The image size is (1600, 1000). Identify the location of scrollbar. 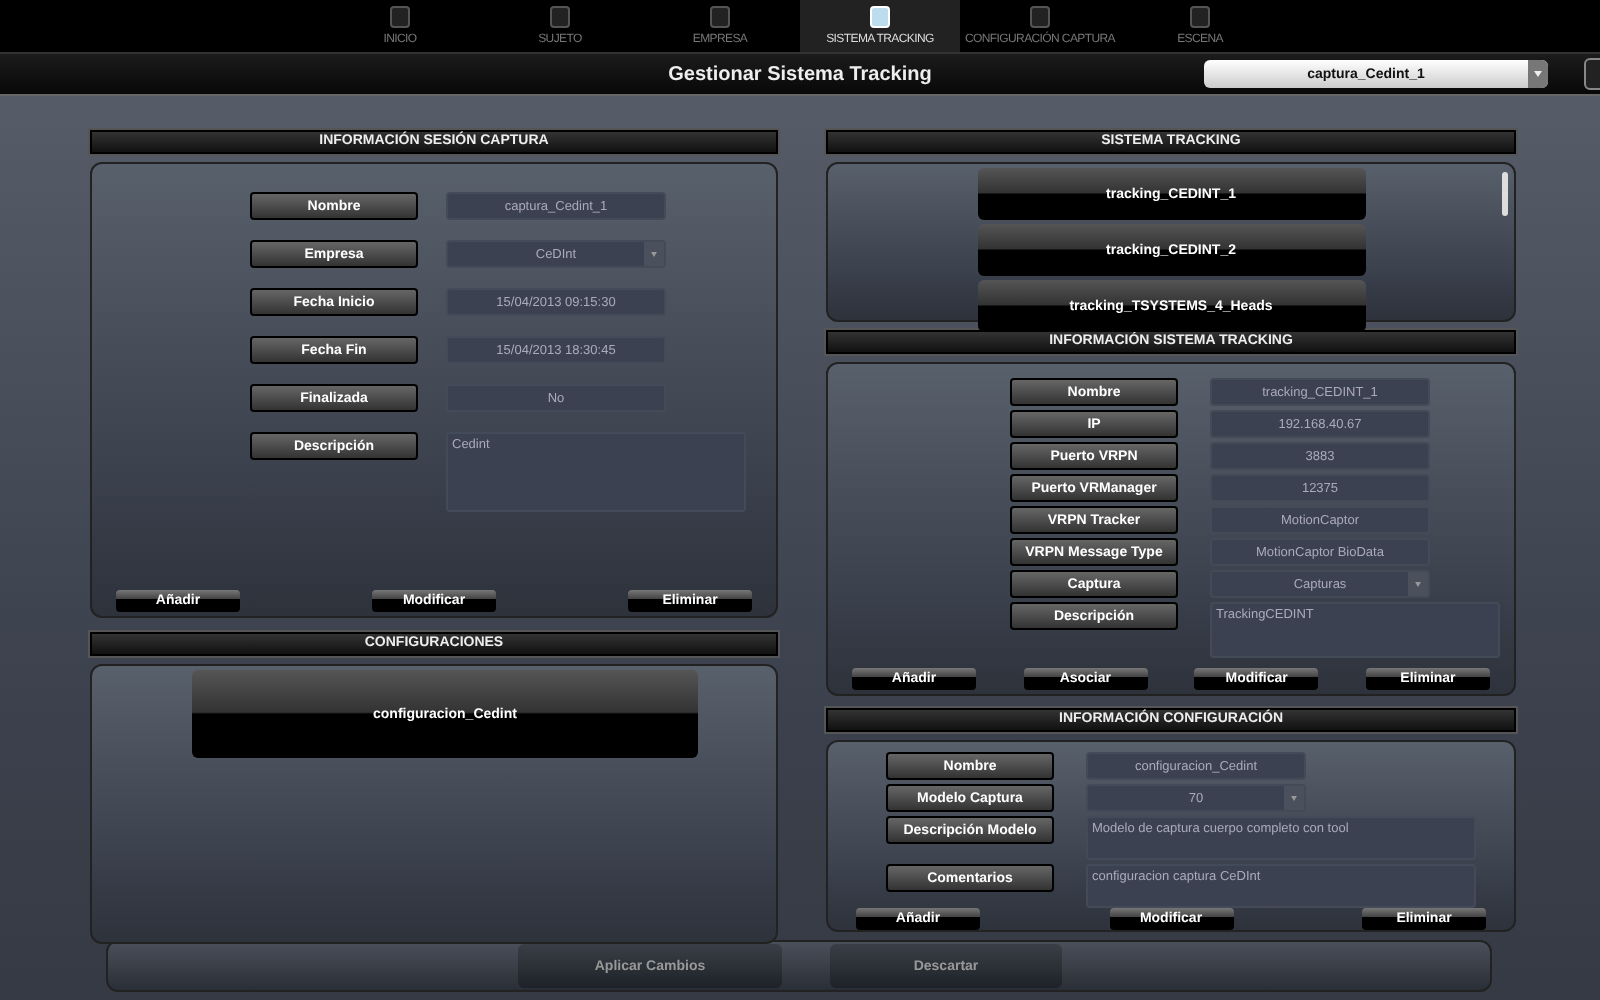
(1505, 194).